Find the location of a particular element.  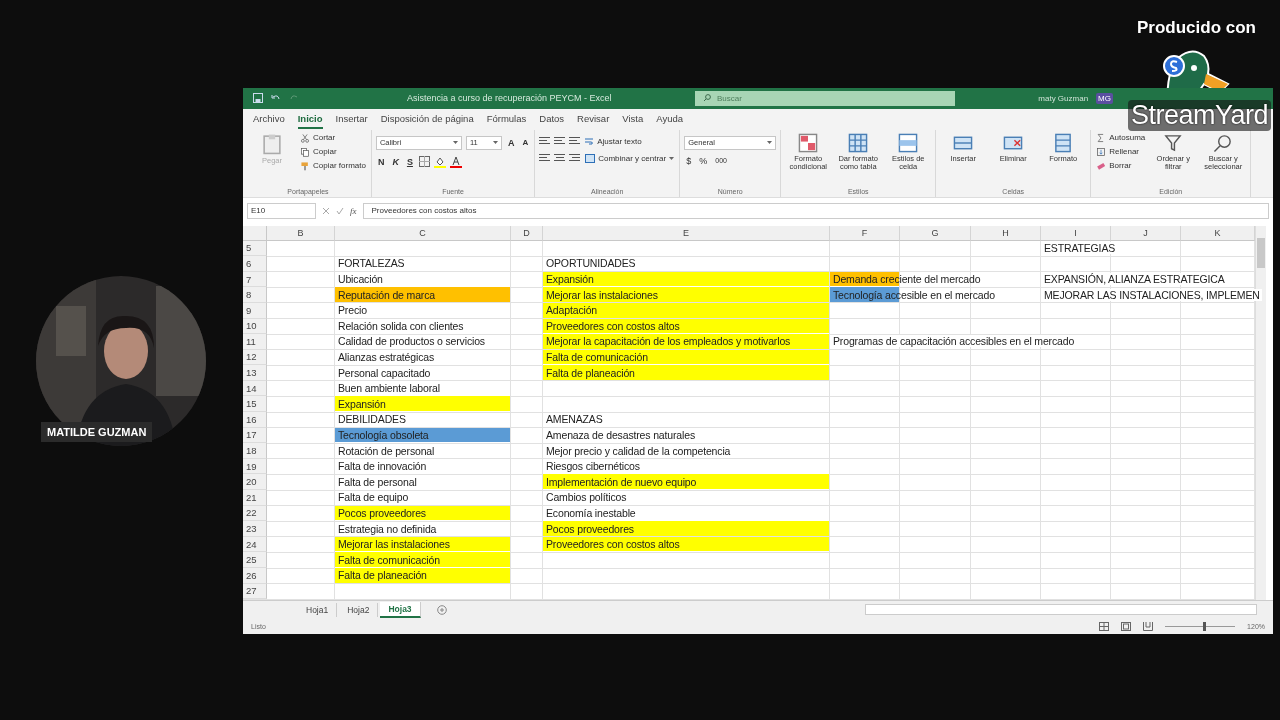

ribbon-tab: Inicio is located at coordinates (310, 119).